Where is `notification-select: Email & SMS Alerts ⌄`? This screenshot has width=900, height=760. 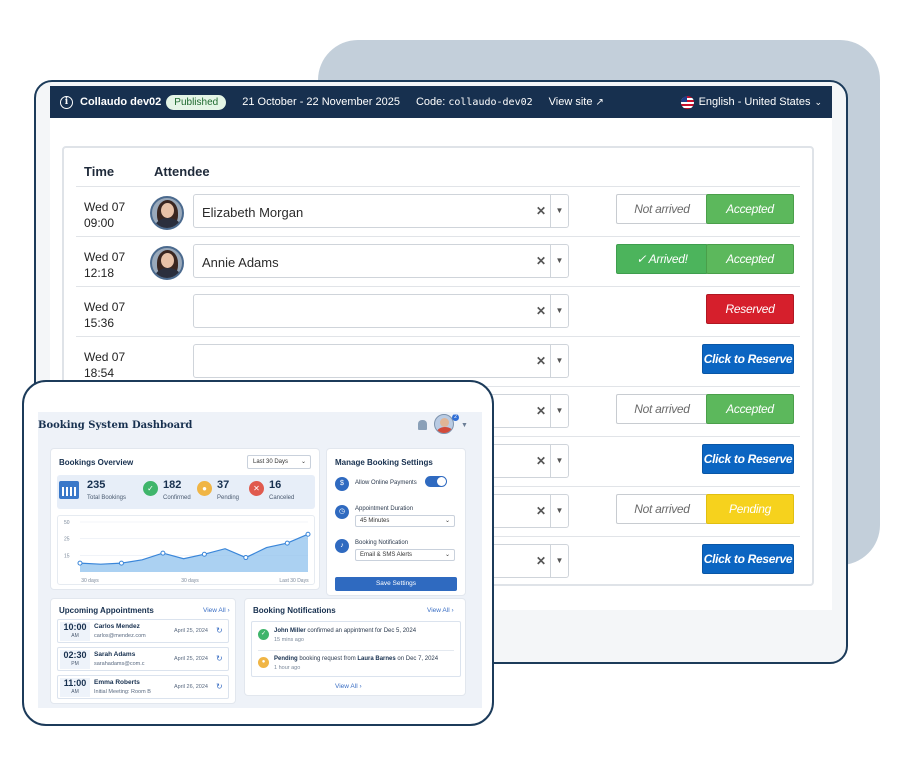 notification-select: Email & SMS Alerts ⌄ is located at coordinates (405, 555).